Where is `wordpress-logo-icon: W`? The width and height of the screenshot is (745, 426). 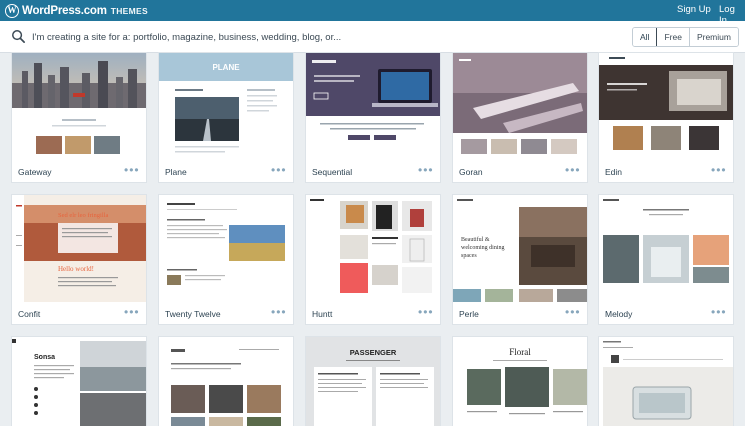
wordpress-logo-icon: W is located at coordinates (12, 10).